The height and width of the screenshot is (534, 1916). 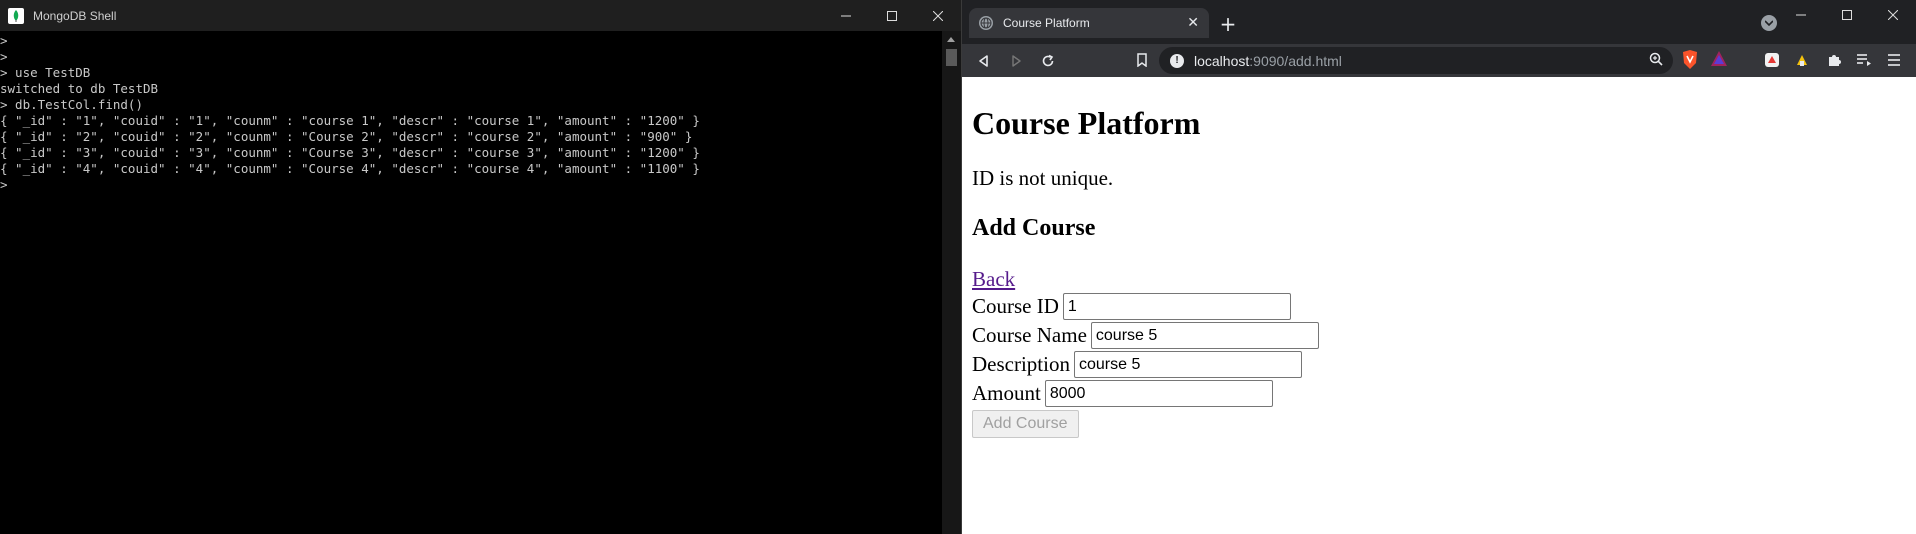 What do you see at coordinates (993, 279) in the screenshot?
I see `back-link: Back` at bounding box center [993, 279].